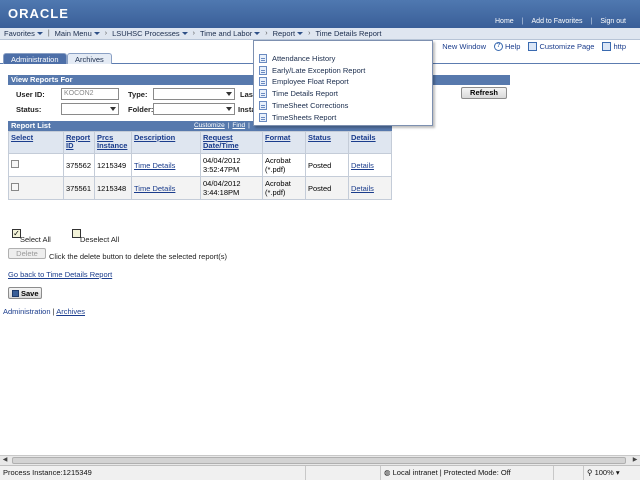 This screenshot has height=480, width=640. I want to click on save-icon, so click(15, 293).